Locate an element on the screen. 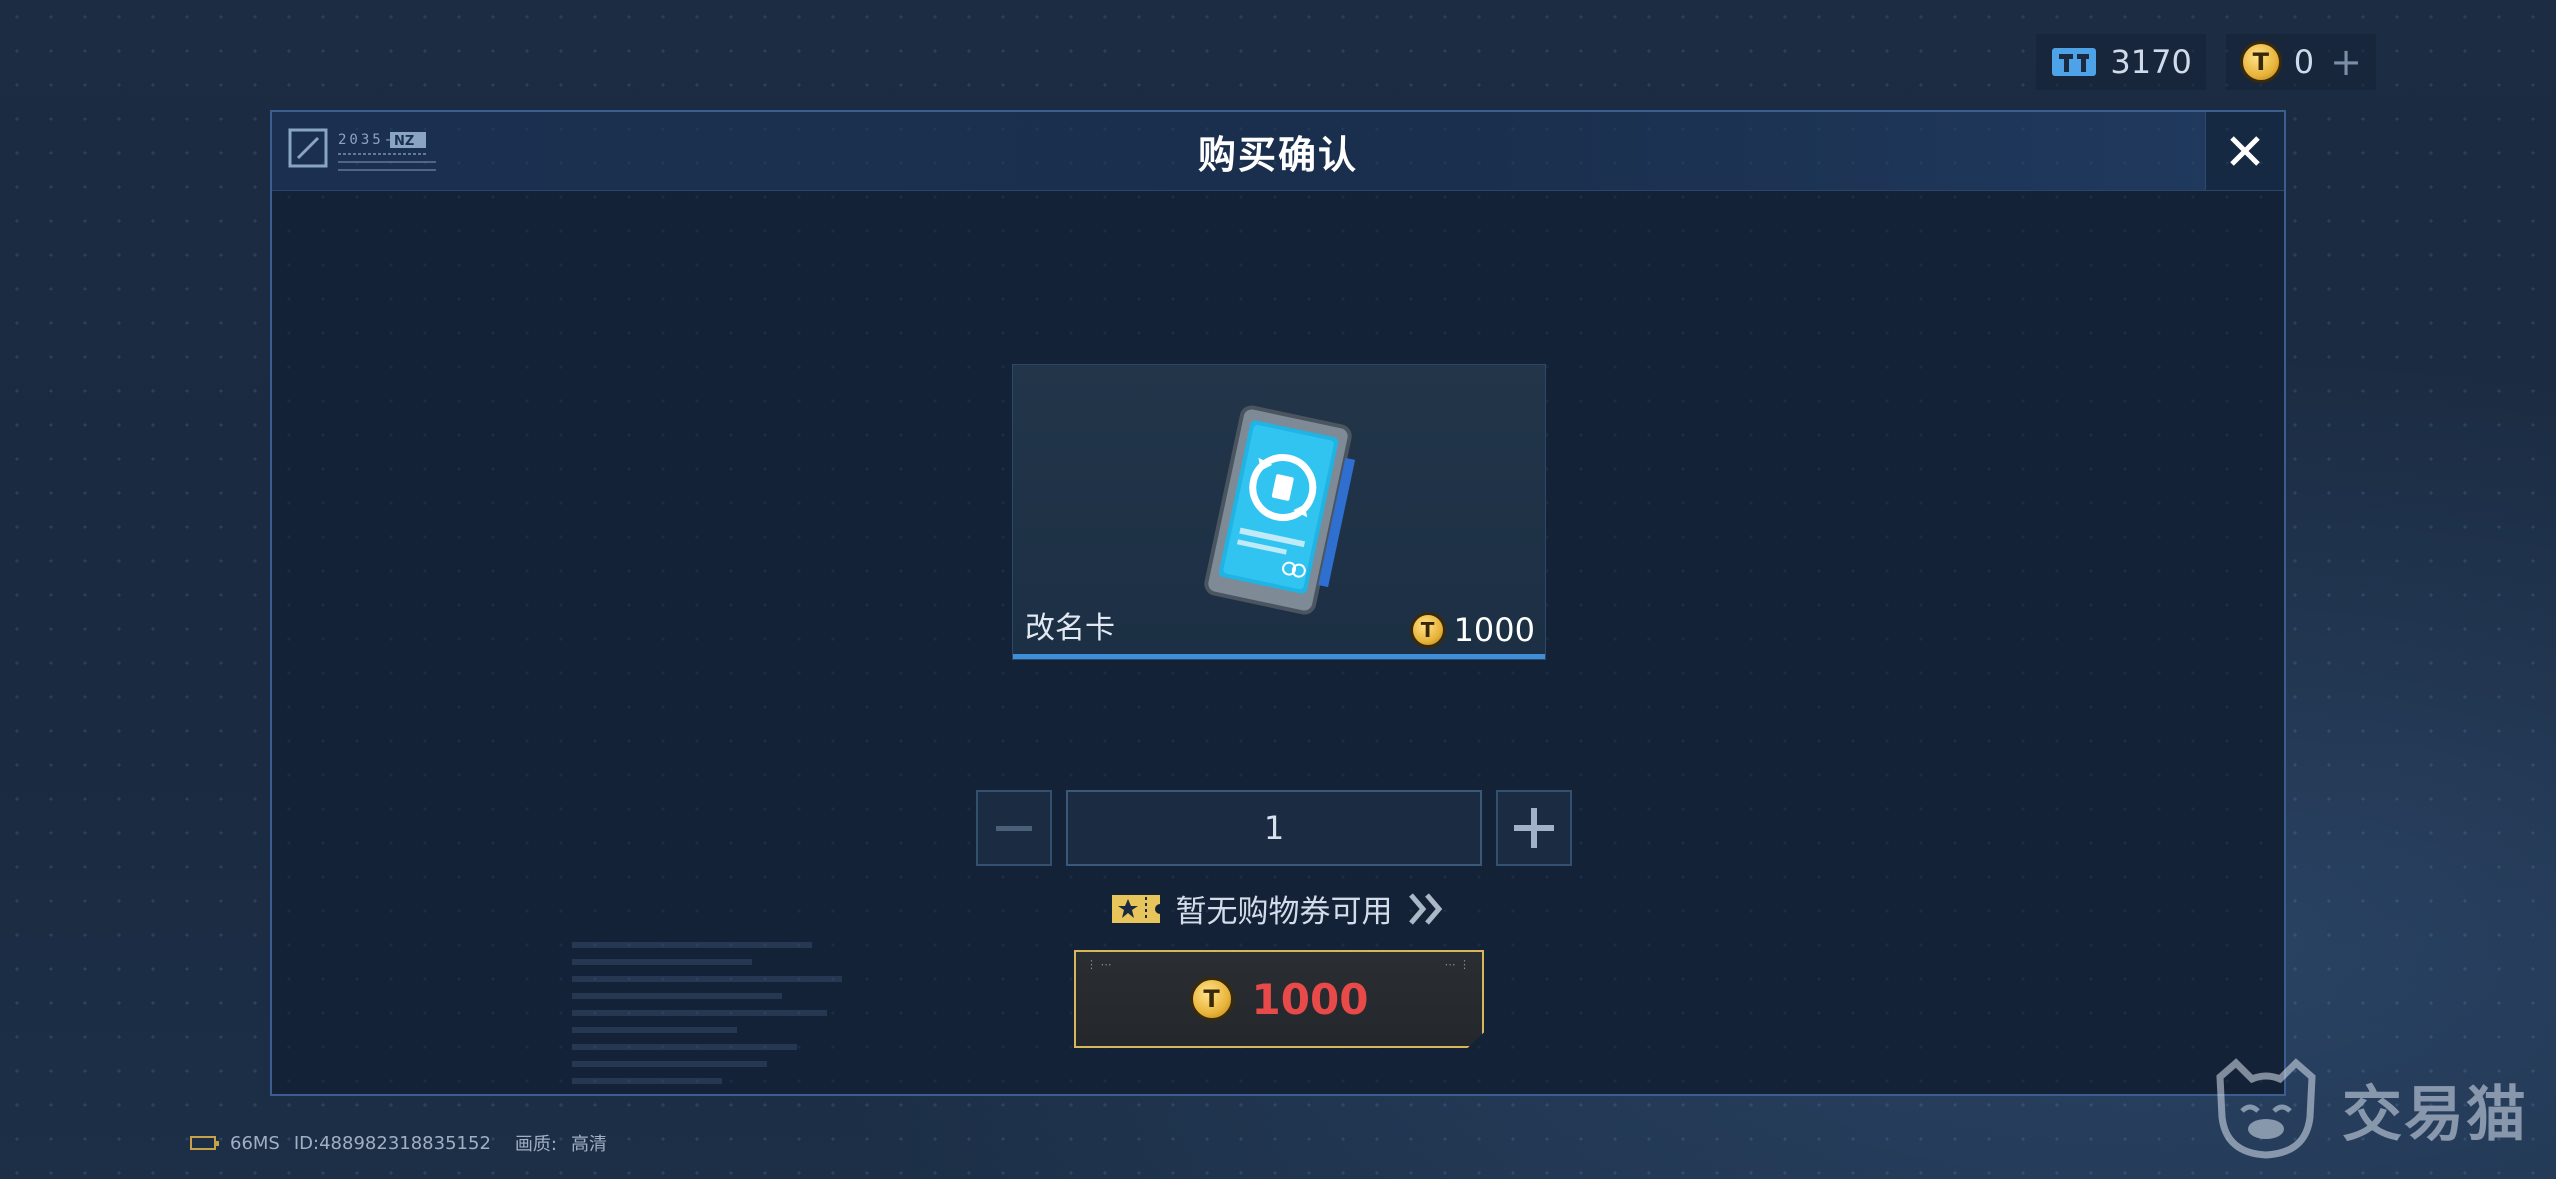  dialog-title: 购买确认 is located at coordinates (1277, 154).